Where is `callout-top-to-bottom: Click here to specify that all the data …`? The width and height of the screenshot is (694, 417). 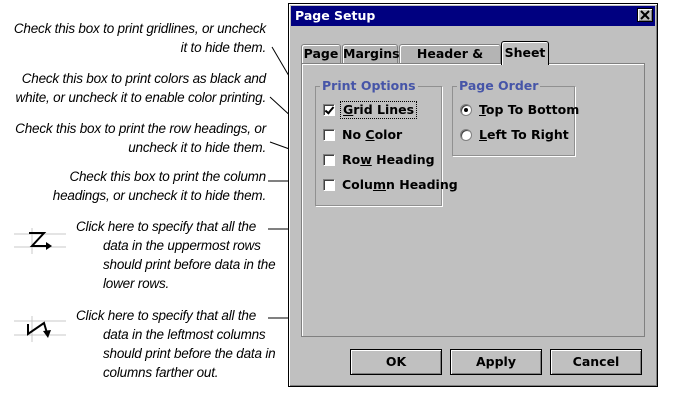 callout-top-to-bottom: Click here to specify that all the data … is located at coordinates (176, 255).